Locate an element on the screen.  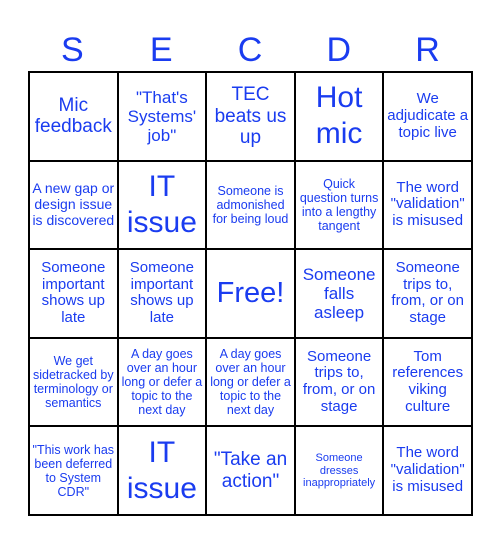
bingo-cell: Someone falls asleep is located at coordinates (339, 293).